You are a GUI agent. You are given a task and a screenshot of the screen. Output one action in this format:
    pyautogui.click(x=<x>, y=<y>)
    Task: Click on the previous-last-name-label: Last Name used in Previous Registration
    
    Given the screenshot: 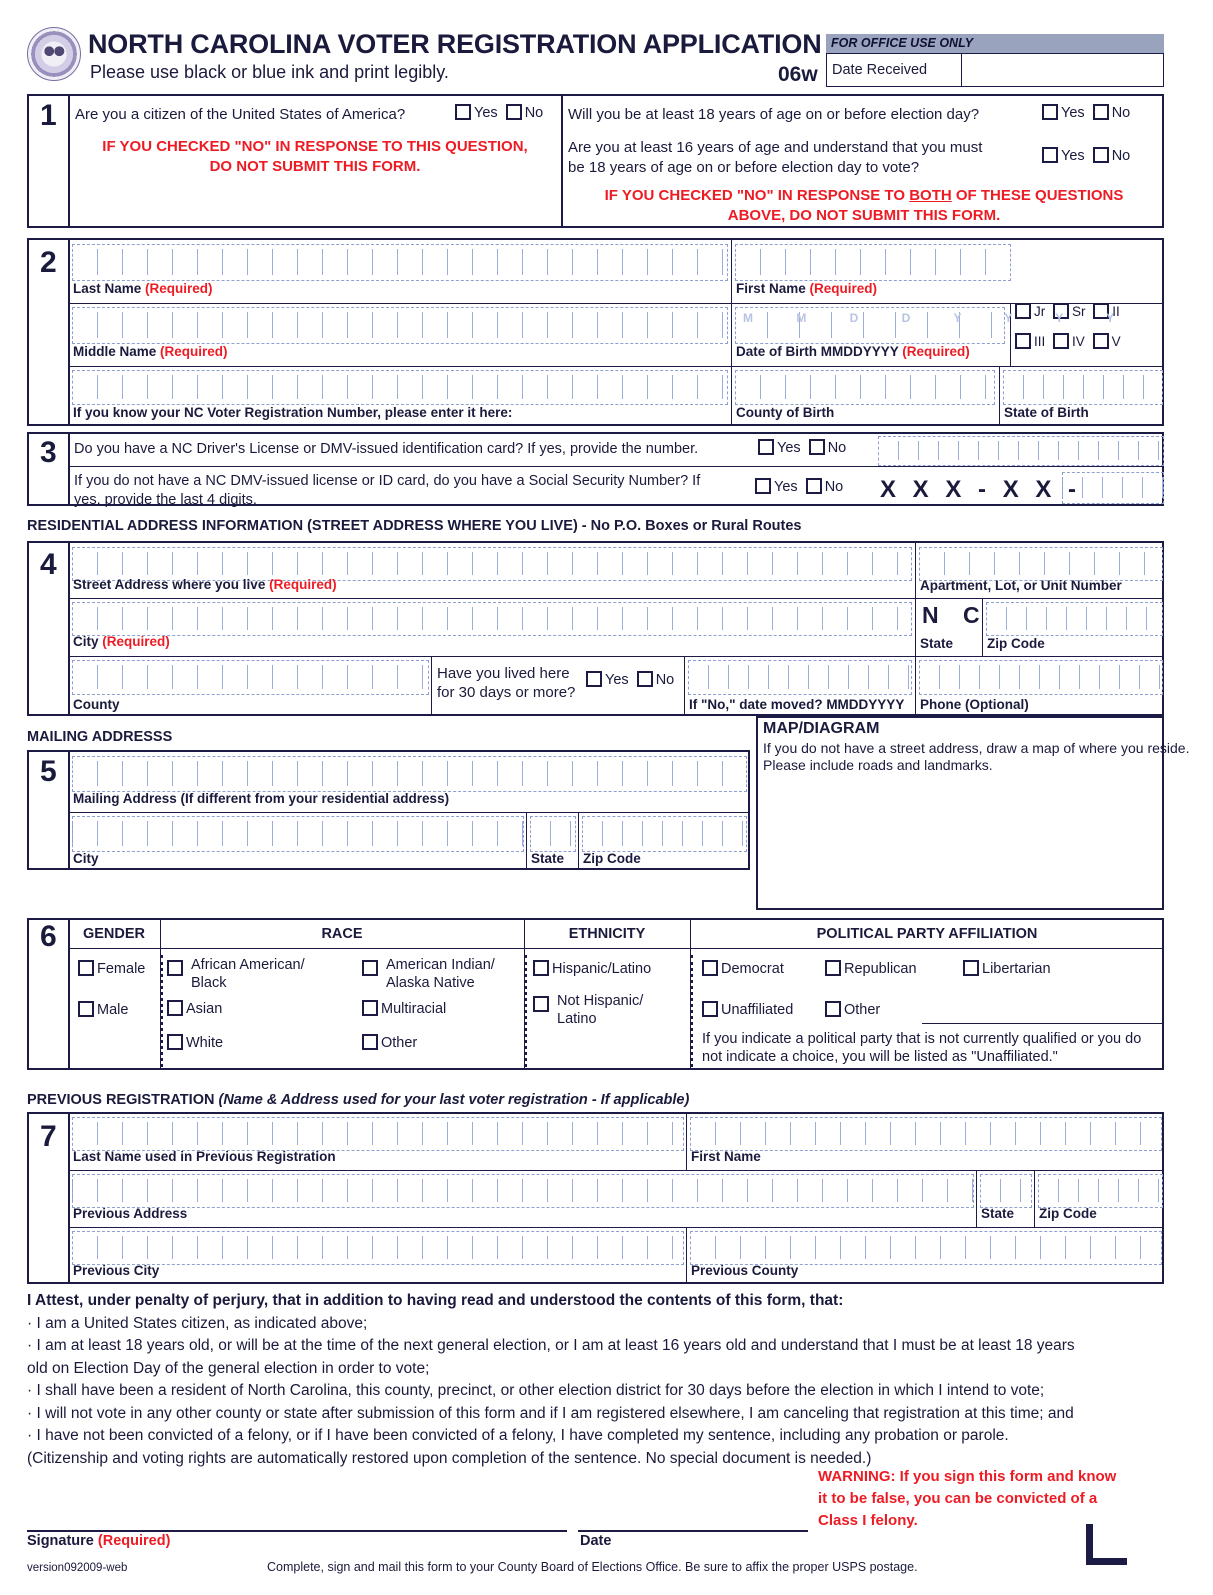 What is the action you would take?
    pyautogui.click(x=204, y=1156)
    